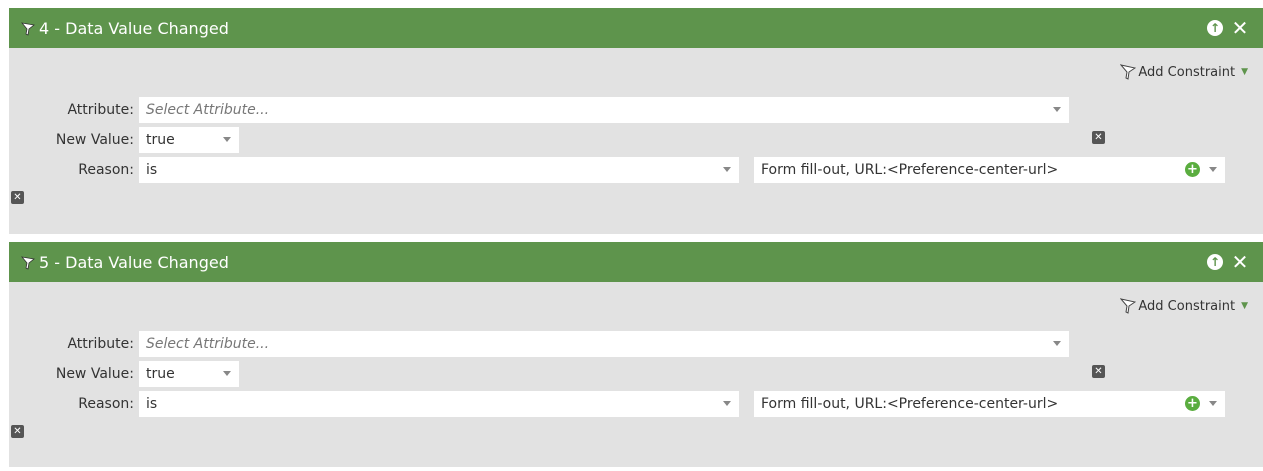  What do you see at coordinates (636, 28) in the screenshot?
I see `filter-header: 4 - Data Value Changed ↑ ✕` at bounding box center [636, 28].